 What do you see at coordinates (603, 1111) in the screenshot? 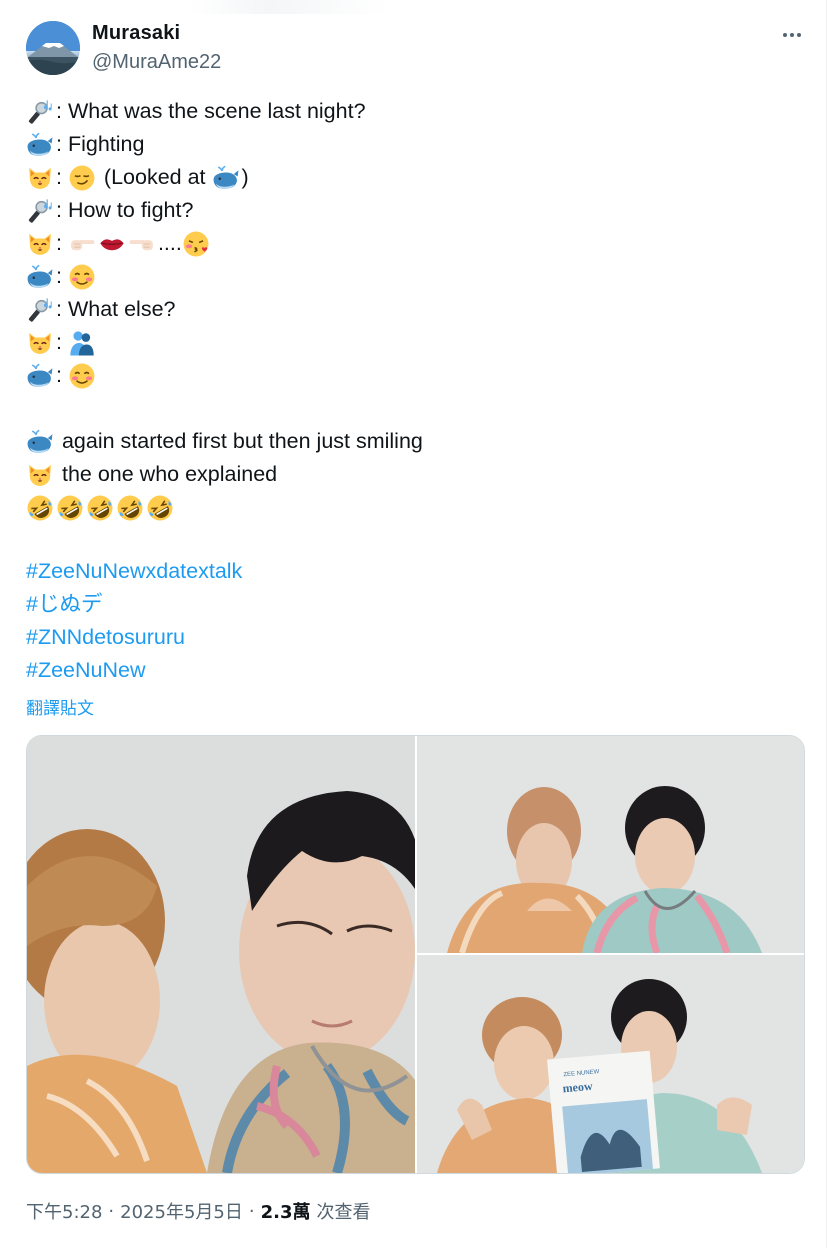
I see `photo-card: ZEE NUNEW meow` at bounding box center [603, 1111].